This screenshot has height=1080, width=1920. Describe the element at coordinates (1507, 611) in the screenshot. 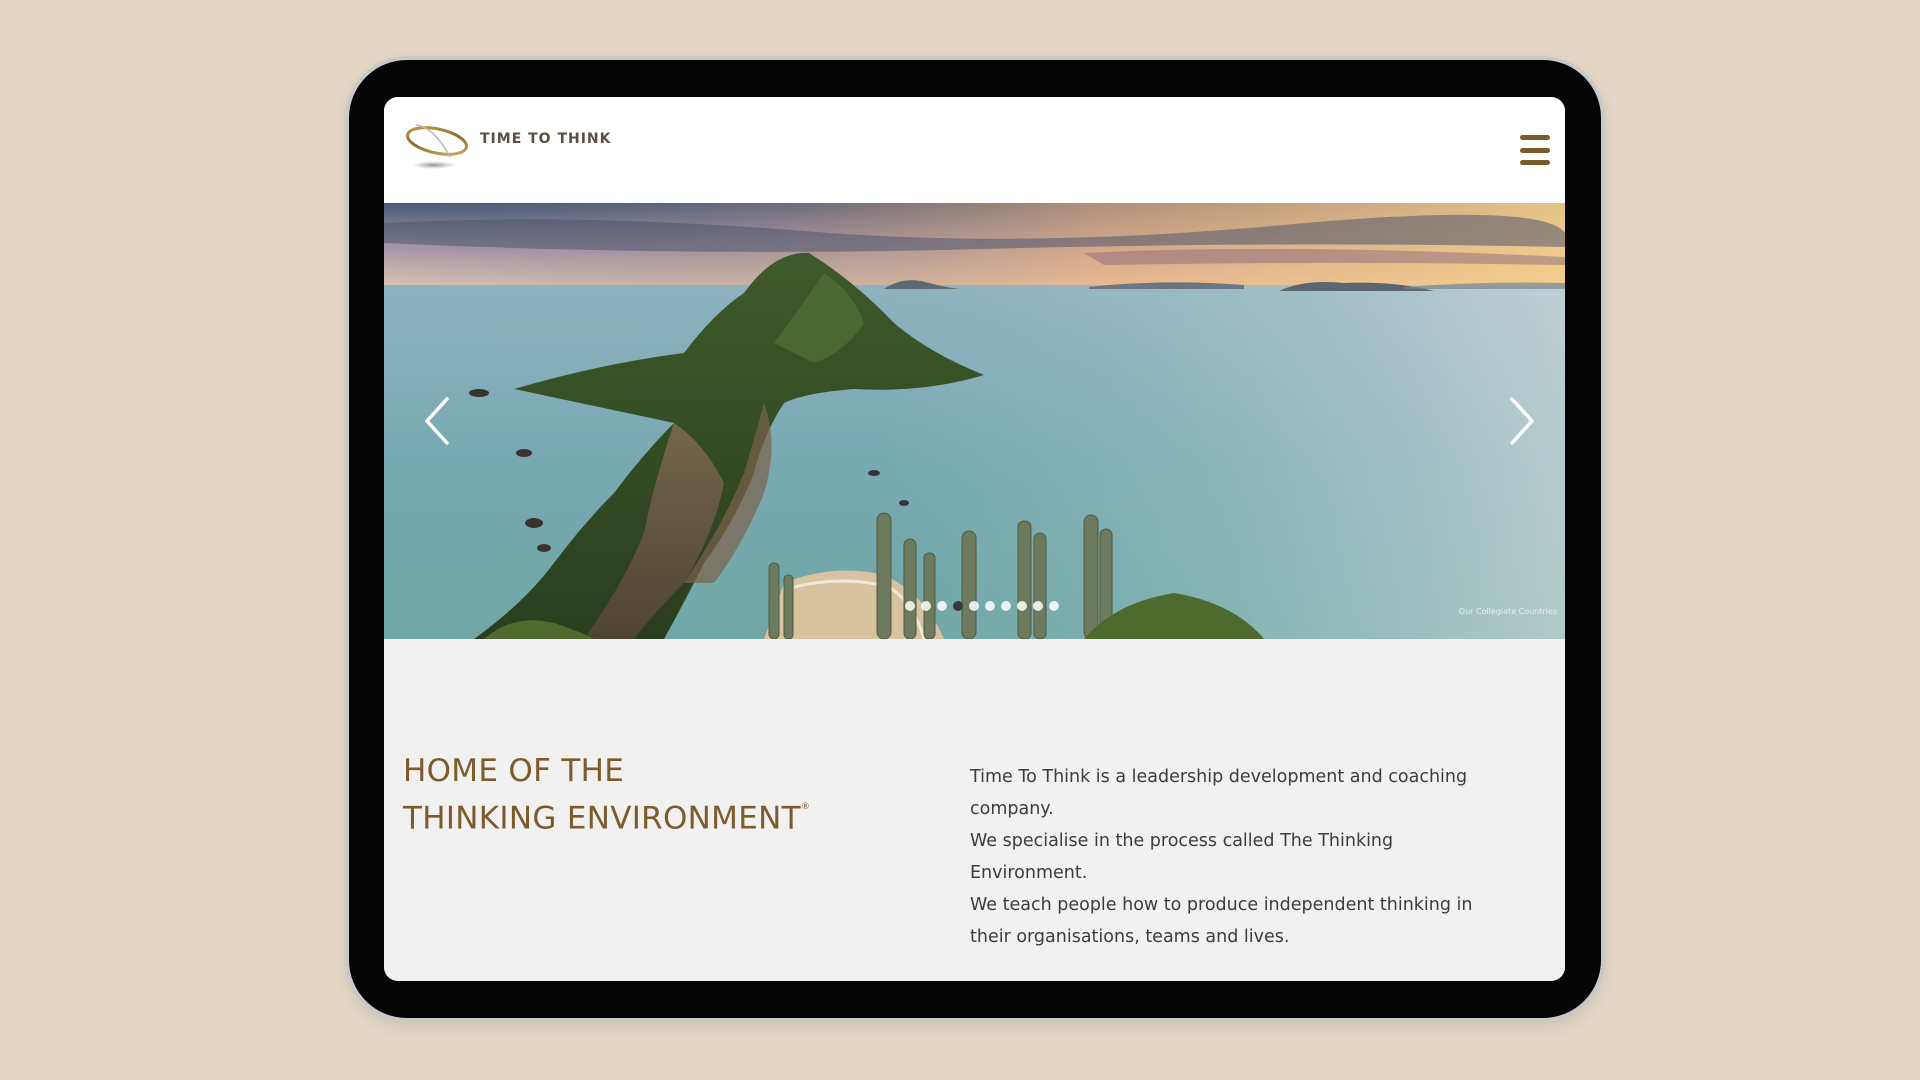

I see `slide-caption: Our Collegiate Countries` at that location.